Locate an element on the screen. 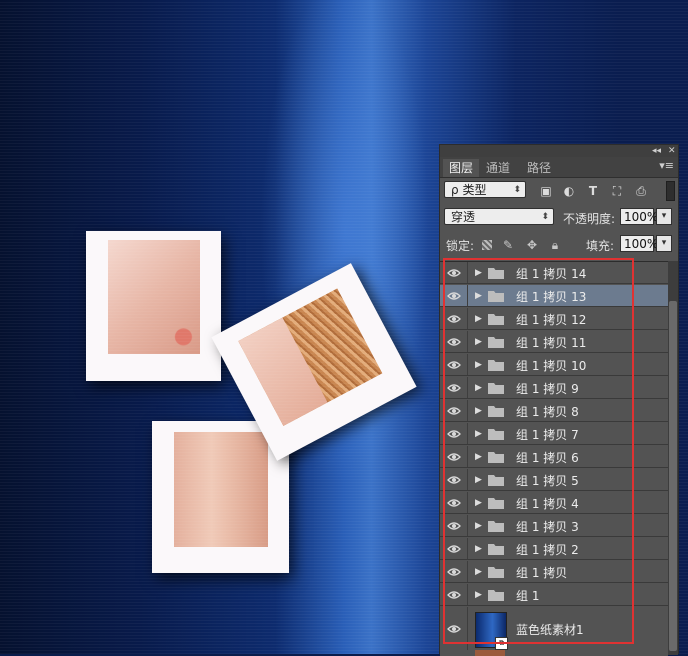 This screenshot has height=656, width=688. adjustment-filter-icon: ◐ is located at coordinates (569, 191).